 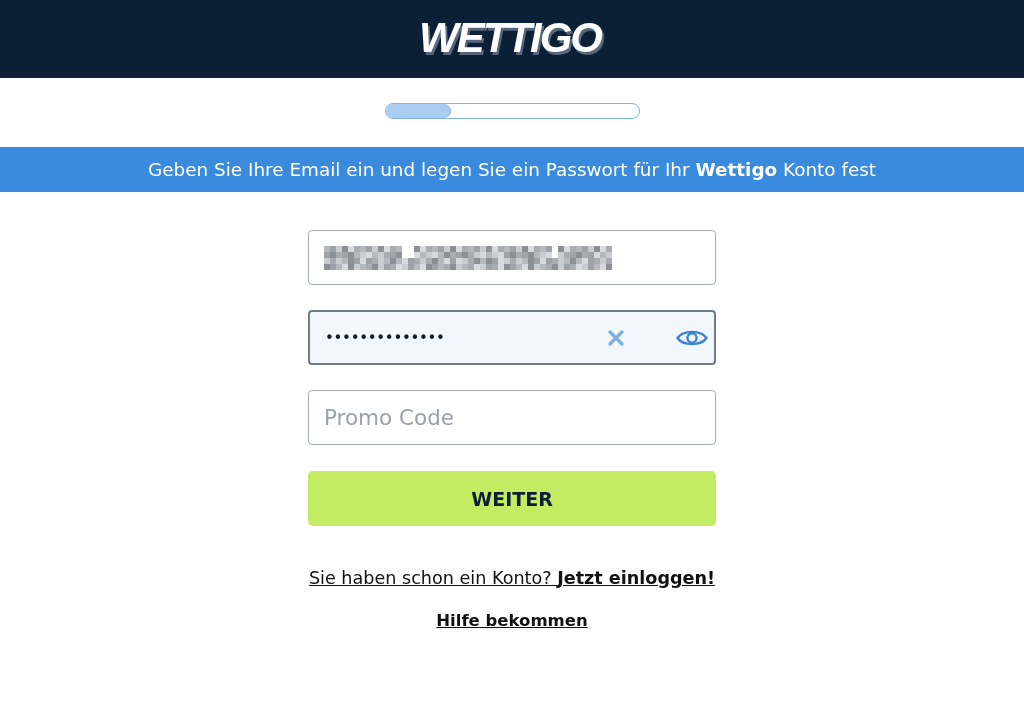 What do you see at coordinates (512, 620) in the screenshot?
I see `help-link: Hilfe bekommen` at bounding box center [512, 620].